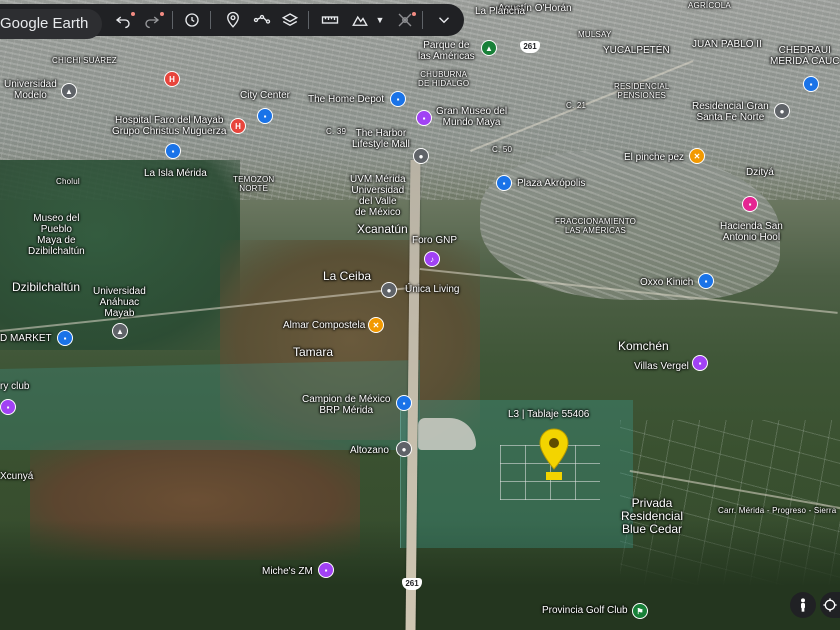 The height and width of the screenshot is (630, 840). What do you see at coordinates (805, 56) in the screenshot?
I see `place-label: CHEDRAUI MERIDA CAUC` at bounding box center [805, 56].